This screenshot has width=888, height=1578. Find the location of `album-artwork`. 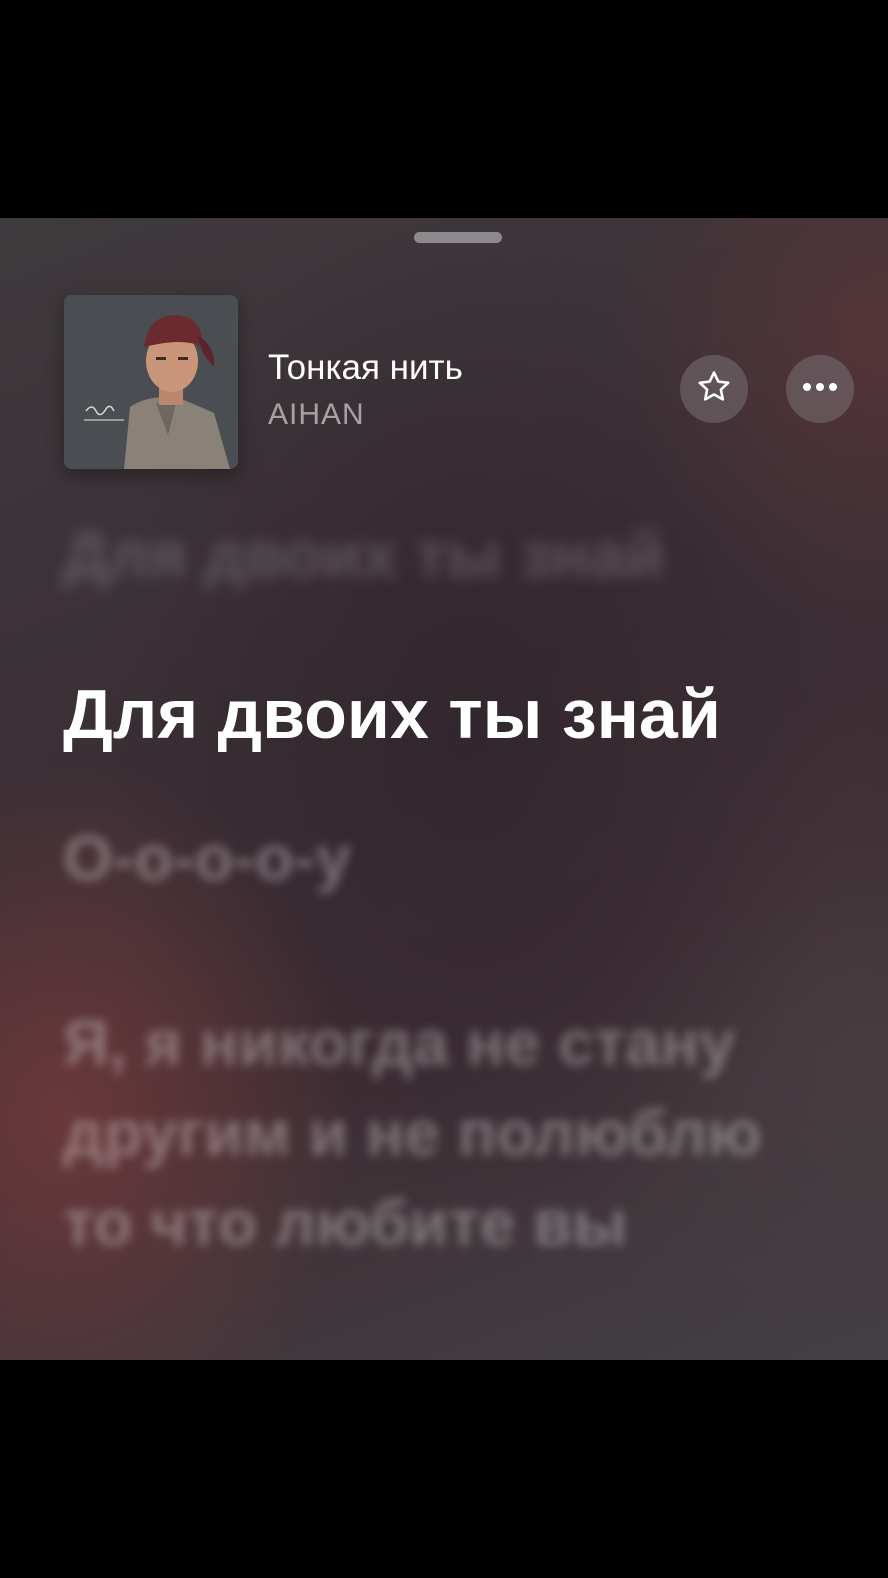

album-artwork is located at coordinates (151, 382).